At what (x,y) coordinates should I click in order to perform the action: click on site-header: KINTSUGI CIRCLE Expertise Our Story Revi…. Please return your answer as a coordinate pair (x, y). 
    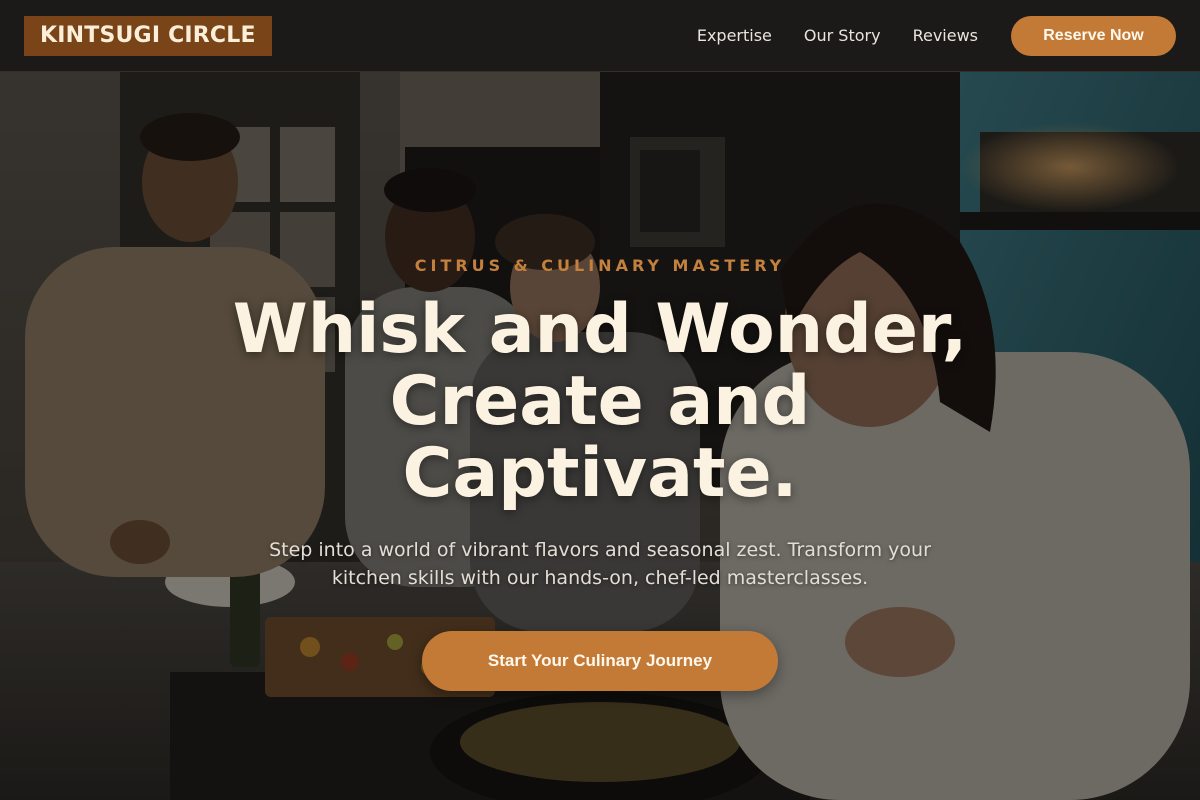
    Looking at the image, I should click on (600, 36).